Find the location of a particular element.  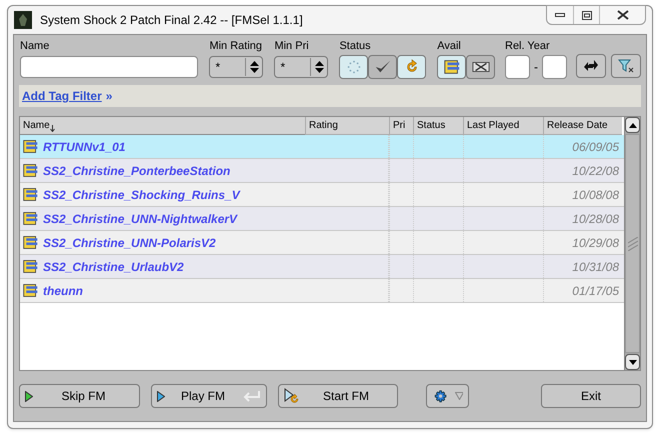

header-text: Rating is located at coordinates (323, 126).